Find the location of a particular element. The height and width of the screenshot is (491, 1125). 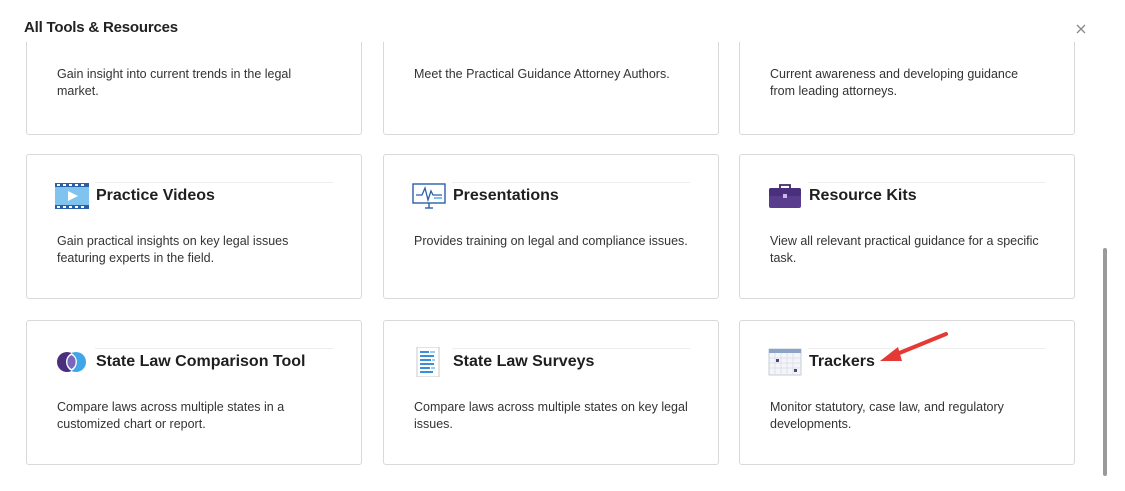

modal-title: All Tools & Resources is located at coordinates (101, 27).